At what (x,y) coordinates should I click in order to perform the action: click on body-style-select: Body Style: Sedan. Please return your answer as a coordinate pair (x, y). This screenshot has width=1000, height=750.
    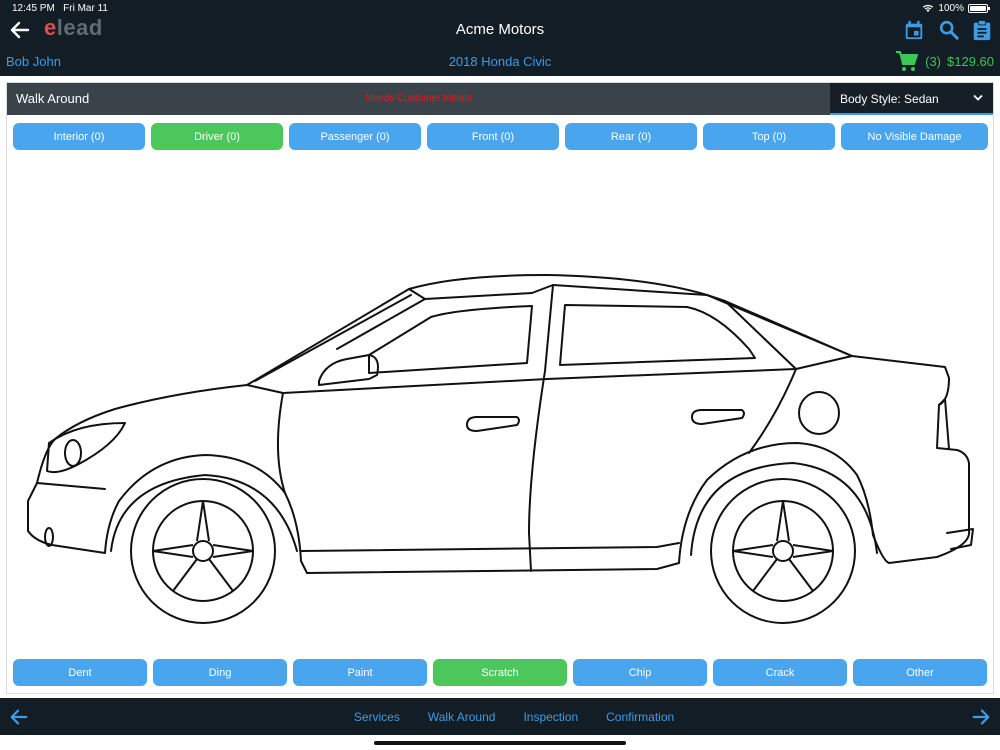
    Looking at the image, I should click on (911, 99).